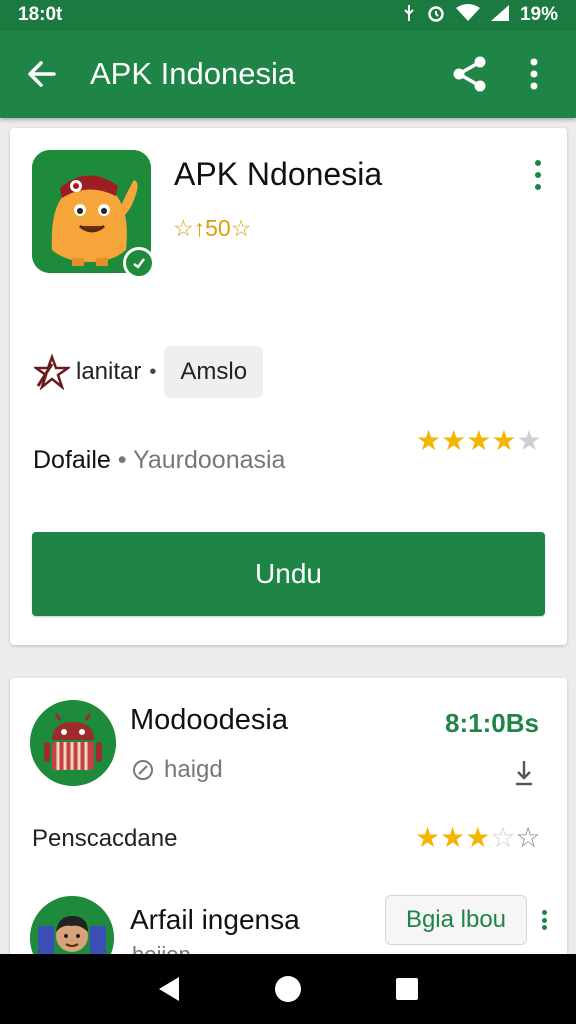 Image resolution: width=576 pixels, height=1024 pixels. I want to click on install-chip: Amslo, so click(214, 372).